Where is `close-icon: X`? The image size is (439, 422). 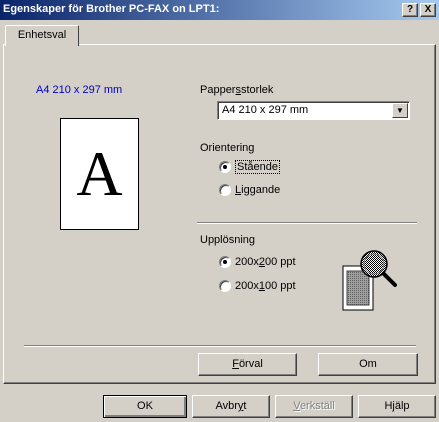 close-icon: X is located at coordinates (428, 9).